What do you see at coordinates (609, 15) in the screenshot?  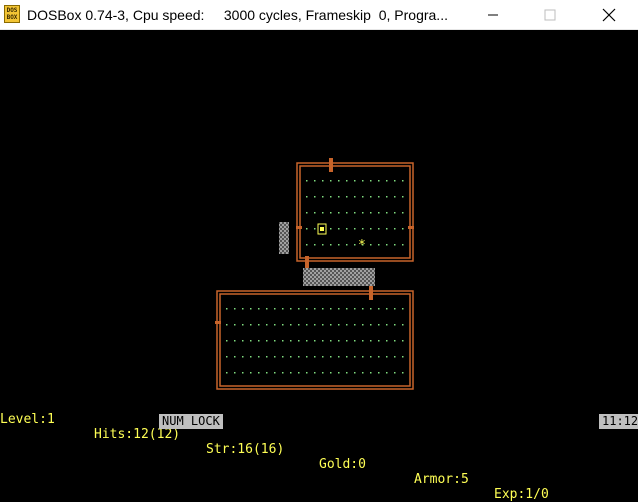 I see `close-button` at bounding box center [609, 15].